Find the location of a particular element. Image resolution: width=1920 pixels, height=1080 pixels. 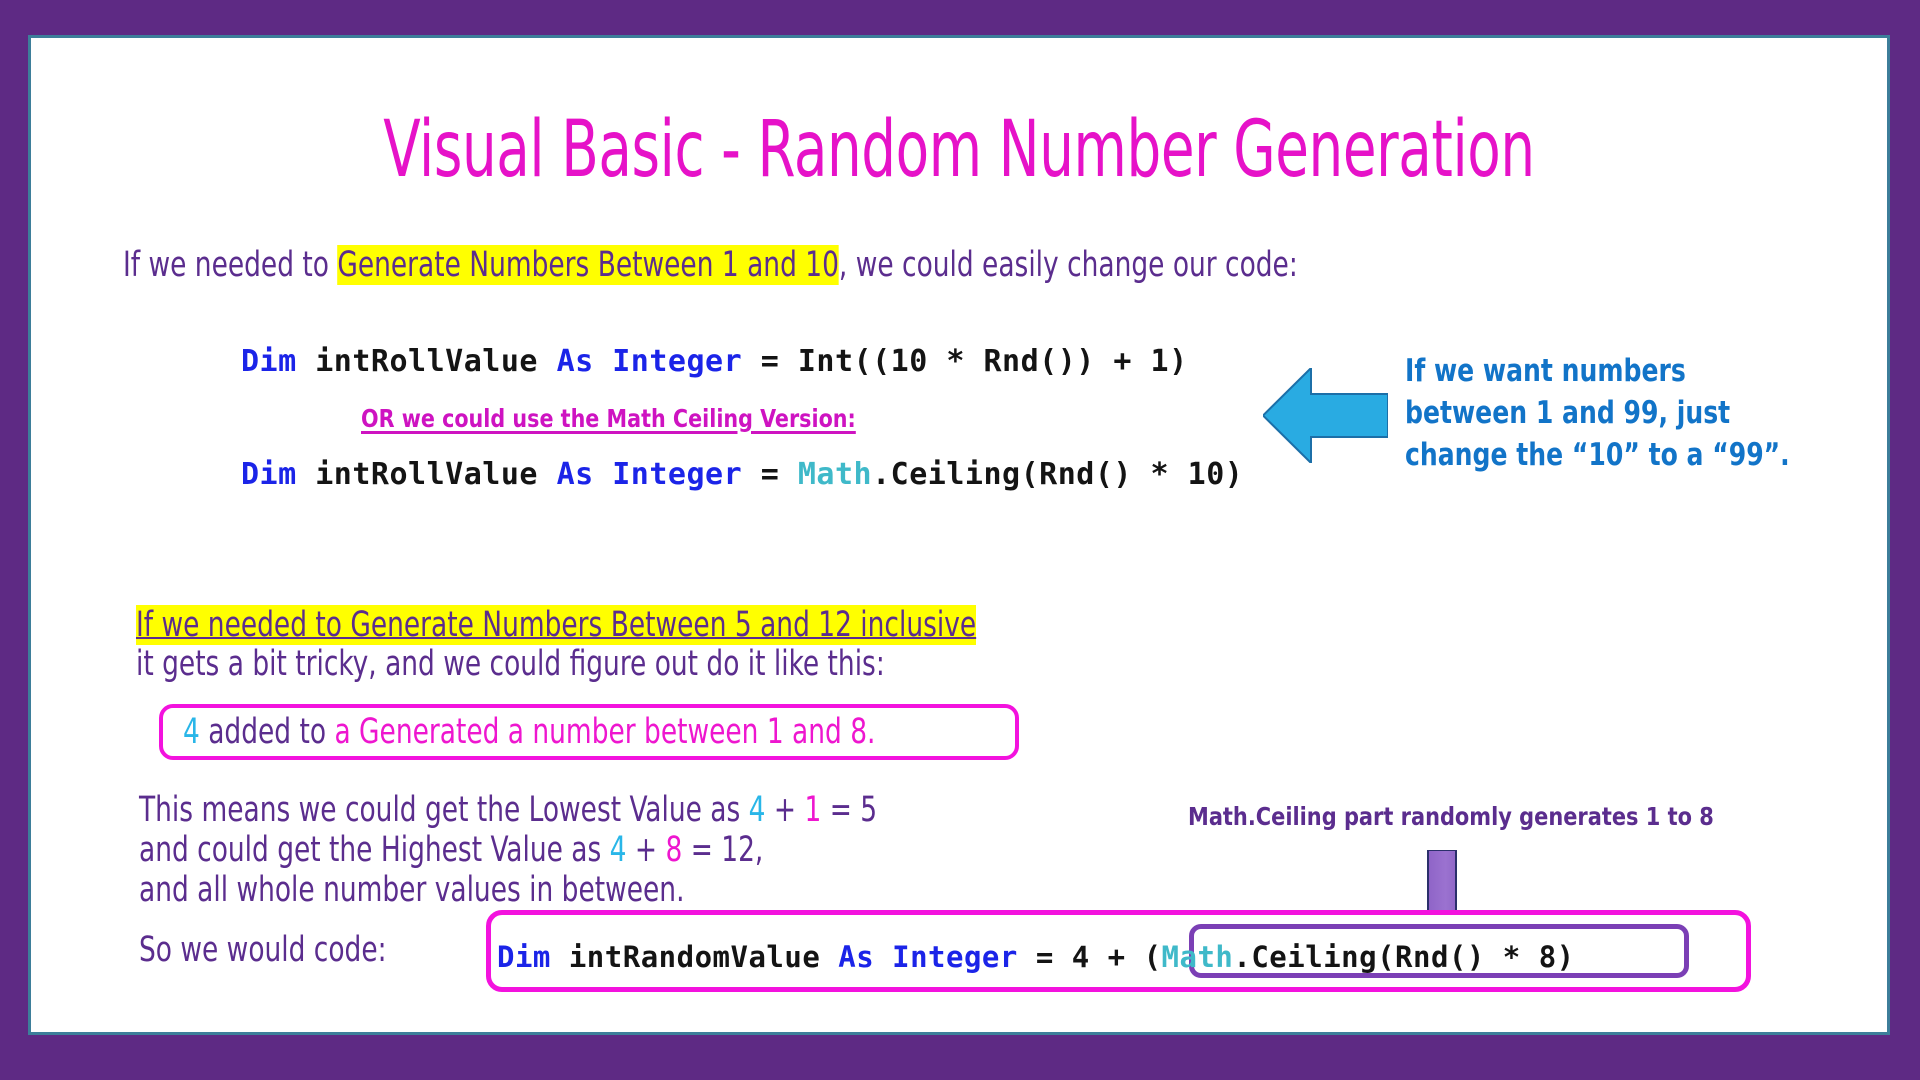

means1-num-4: 4 is located at coordinates (757, 810).